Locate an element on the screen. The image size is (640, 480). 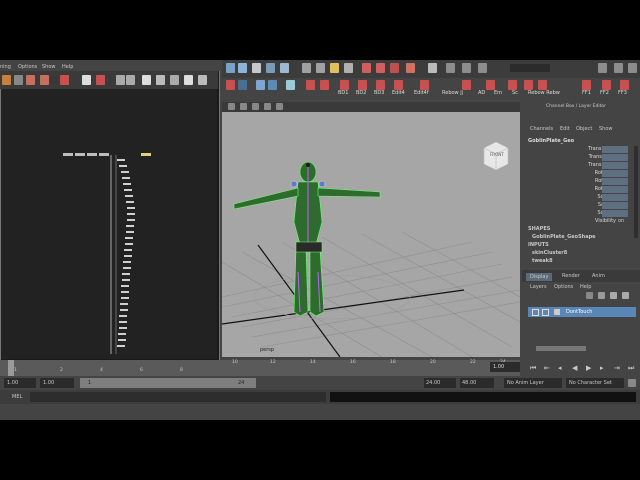
snap-grid-icon is located at coordinates (306, 68).